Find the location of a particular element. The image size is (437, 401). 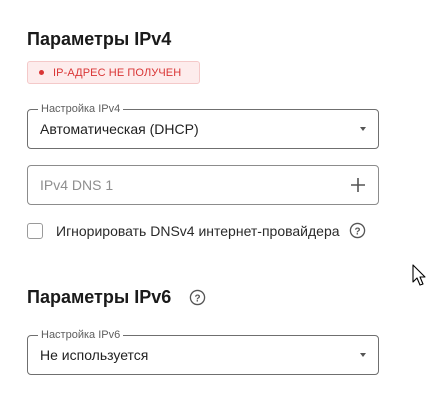

ignore-isp-dns-label: Игнорировать DNSv4 интернет-провайдера is located at coordinates (198, 231).